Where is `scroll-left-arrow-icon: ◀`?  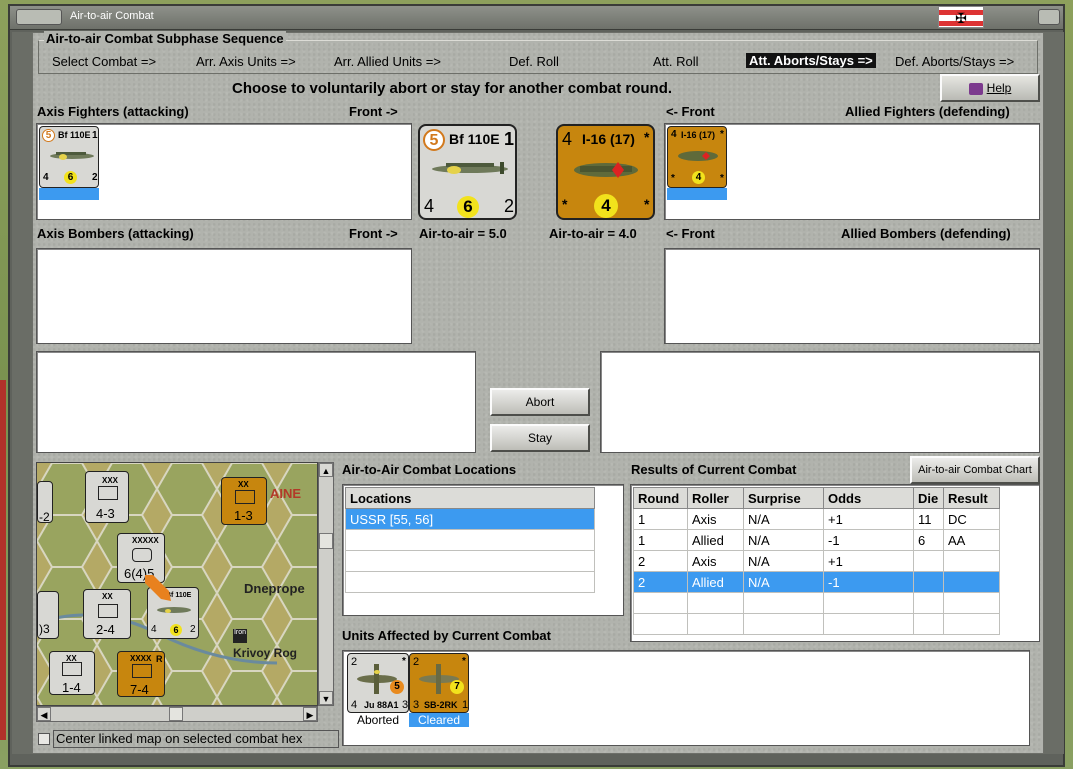 scroll-left-arrow-icon: ◀ is located at coordinates (44, 714).